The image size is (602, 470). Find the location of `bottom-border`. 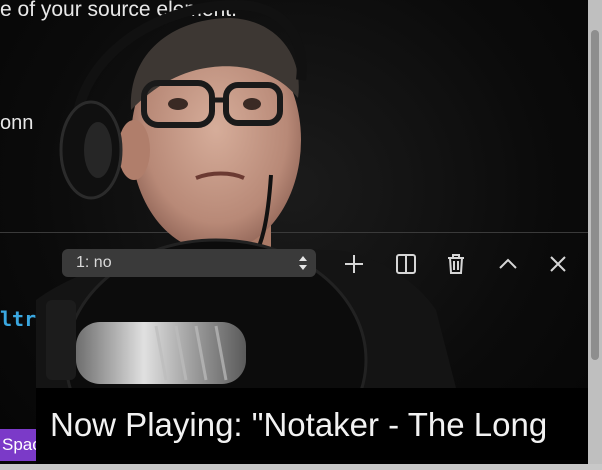

bottom-border is located at coordinates (301, 467).